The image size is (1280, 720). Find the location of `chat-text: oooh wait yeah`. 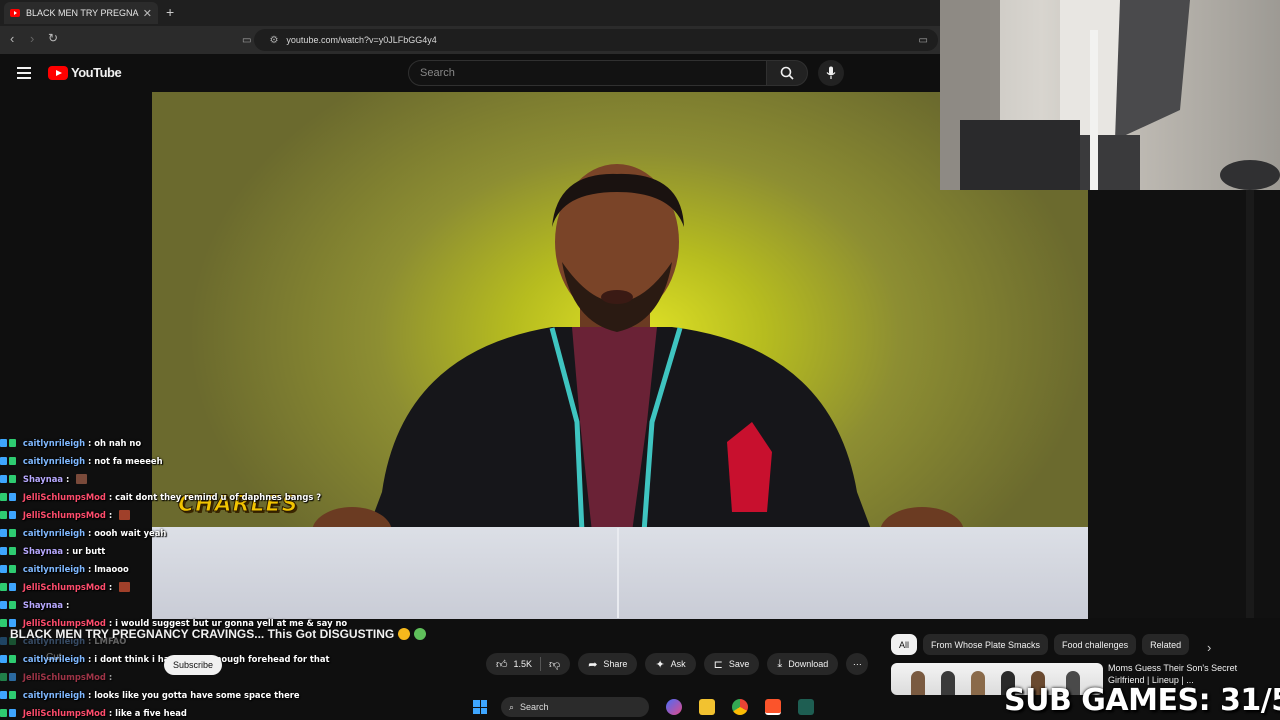

chat-text: oooh wait yeah is located at coordinates (130, 533).